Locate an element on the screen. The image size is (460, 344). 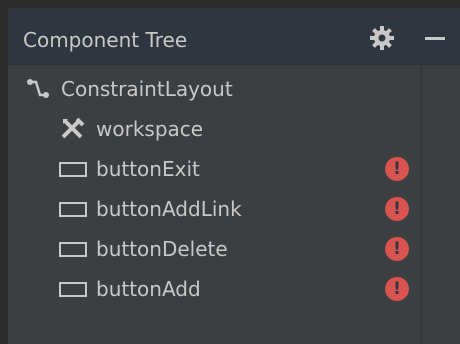
tree-item-label: workspace is located at coordinates (150, 129).